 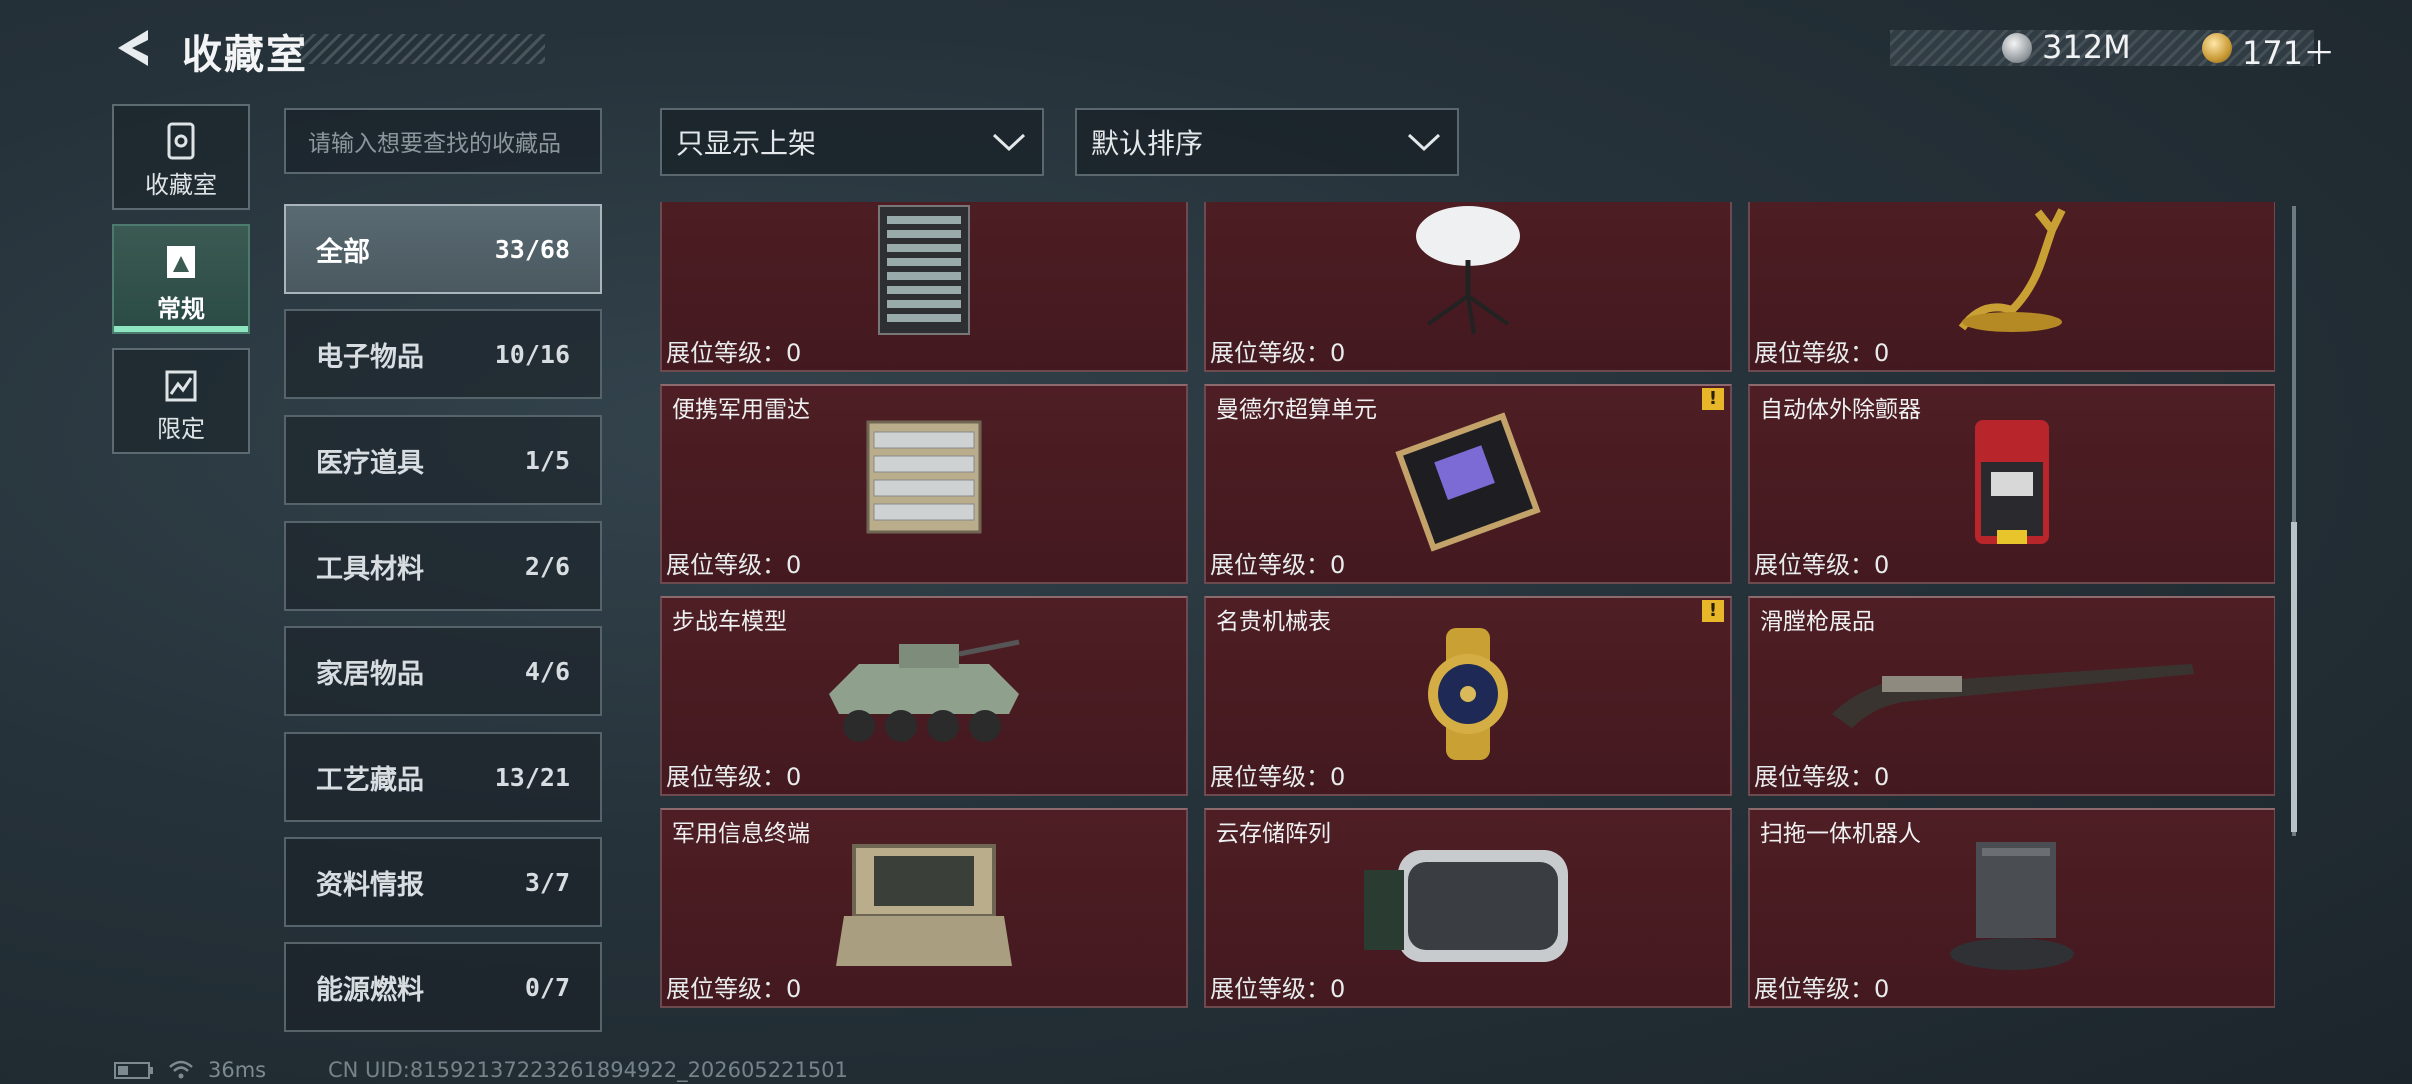 What do you see at coordinates (443, 249) in the screenshot?
I see `category-all: 全部 33/68` at bounding box center [443, 249].